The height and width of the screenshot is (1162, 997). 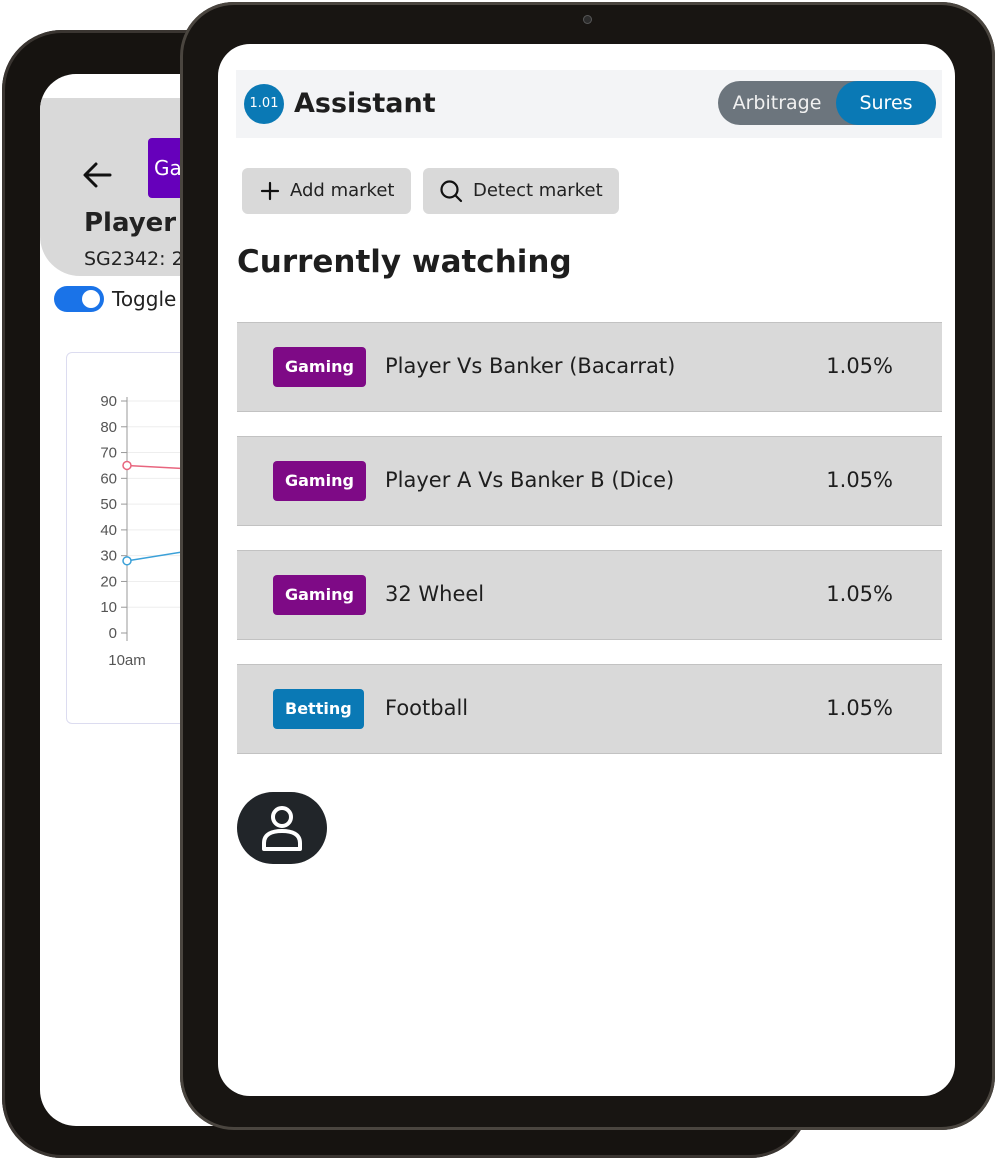 I want to click on y-tick-label: 90, so click(x=108, y=401).